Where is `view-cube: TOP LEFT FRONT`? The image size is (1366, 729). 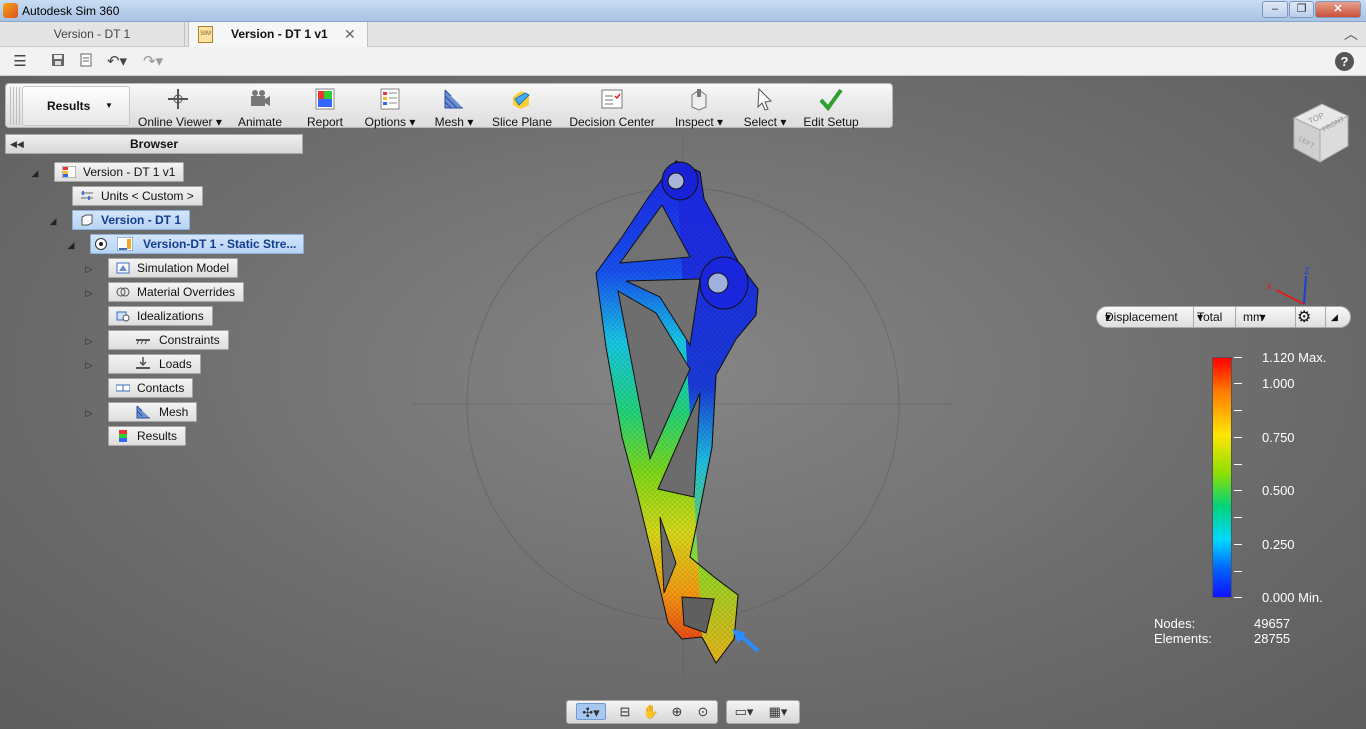 view-cube: TOP LEFT FRONT is located at coordinates (1319, 131).